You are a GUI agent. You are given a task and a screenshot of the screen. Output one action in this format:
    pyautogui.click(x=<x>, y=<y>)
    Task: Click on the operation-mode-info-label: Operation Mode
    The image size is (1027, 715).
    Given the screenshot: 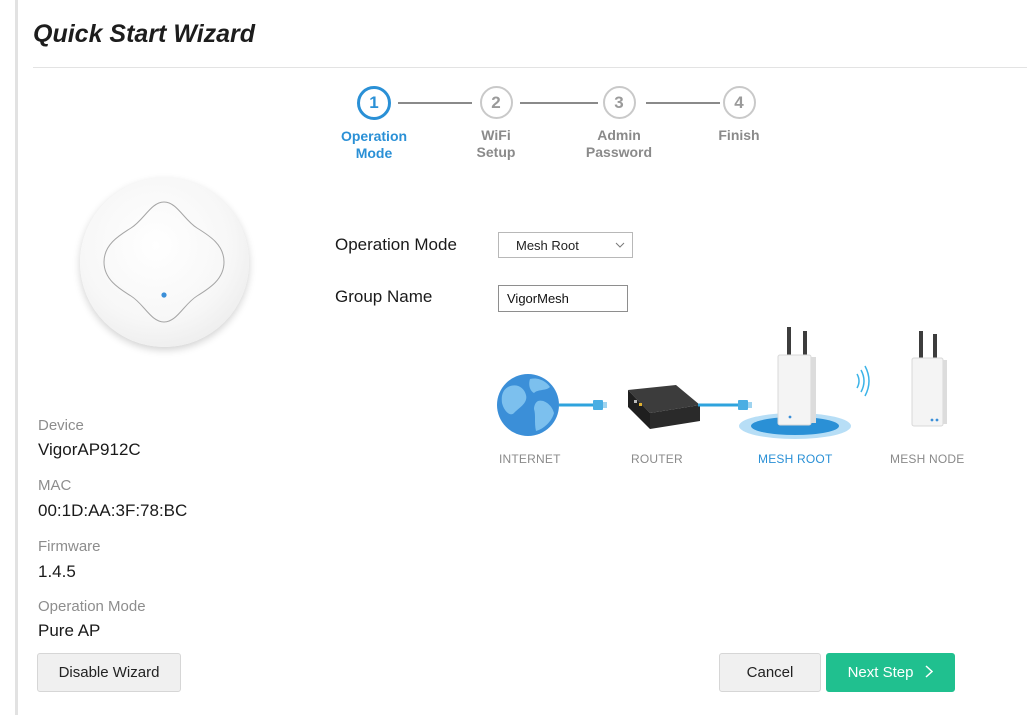 What is the action you would take?
    pyautogui.click(x=92, y=606)
    